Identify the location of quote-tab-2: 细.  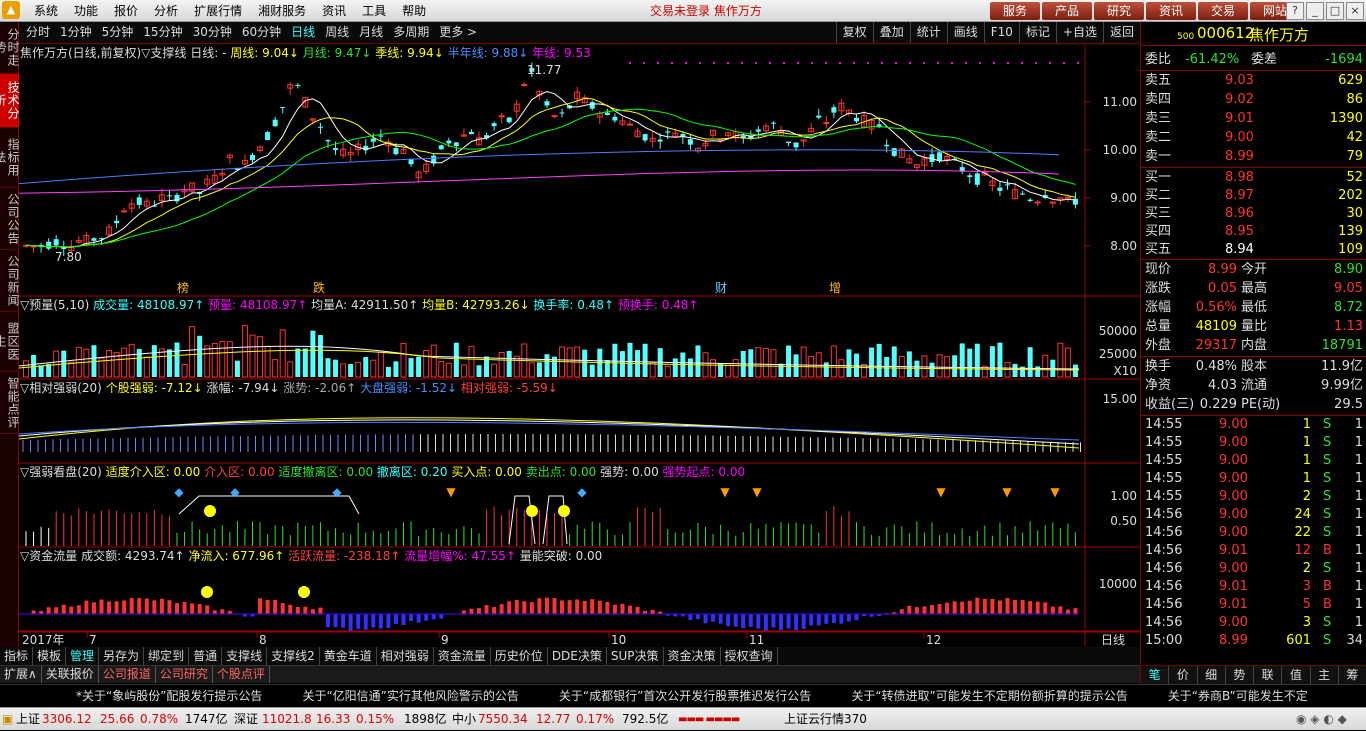
(1212, 675).